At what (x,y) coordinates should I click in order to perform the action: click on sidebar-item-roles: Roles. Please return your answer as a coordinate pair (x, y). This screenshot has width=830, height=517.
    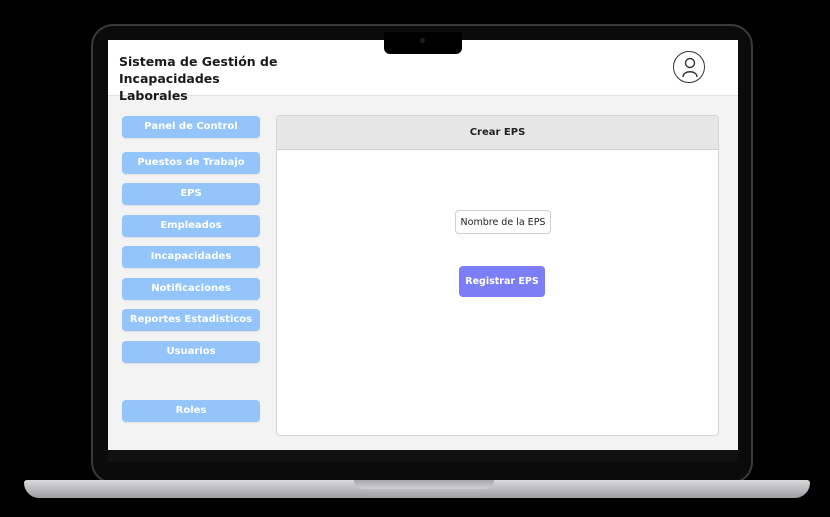
    Looking at the image, I should click on (191, 411).